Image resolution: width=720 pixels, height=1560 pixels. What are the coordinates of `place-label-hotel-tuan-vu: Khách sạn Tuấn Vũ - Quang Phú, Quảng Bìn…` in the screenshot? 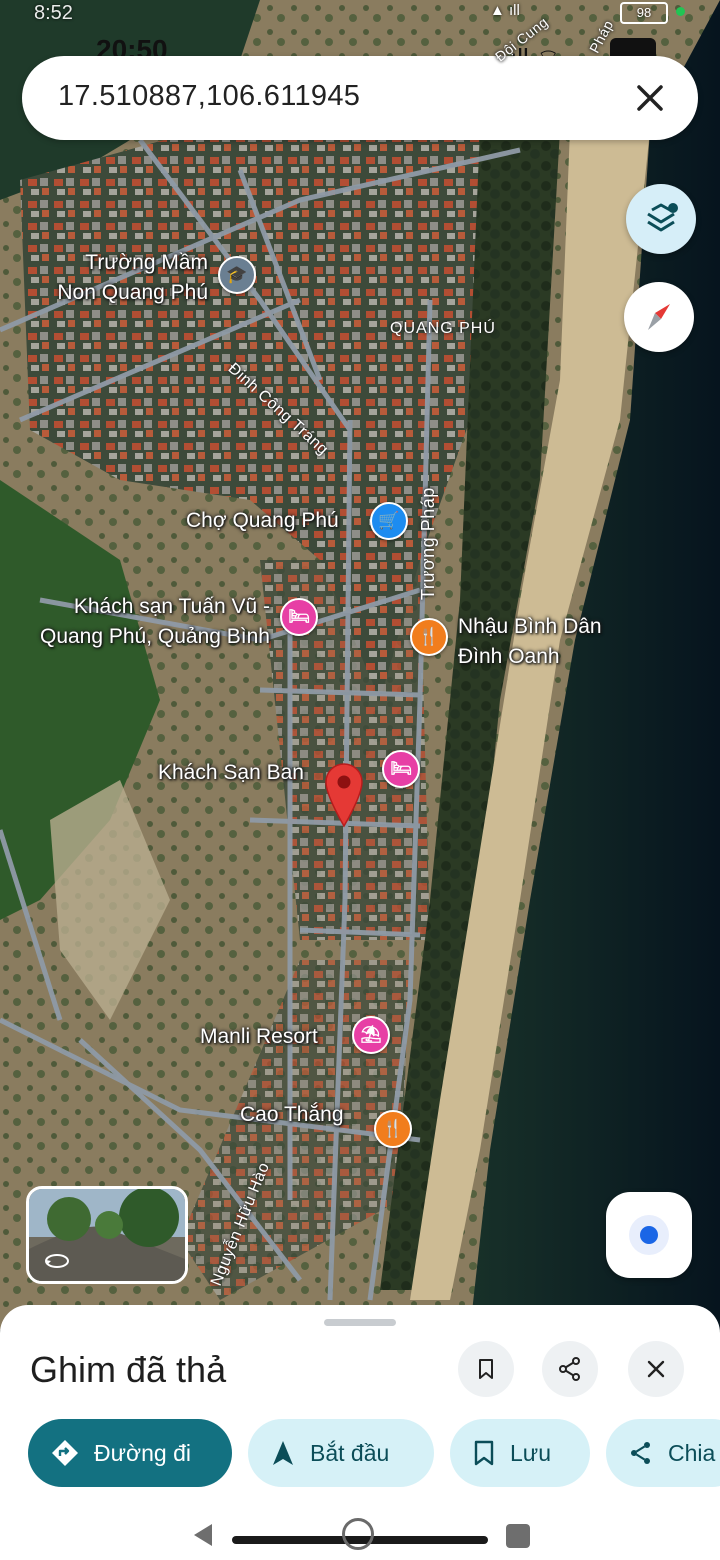 It's located at (140, 622).